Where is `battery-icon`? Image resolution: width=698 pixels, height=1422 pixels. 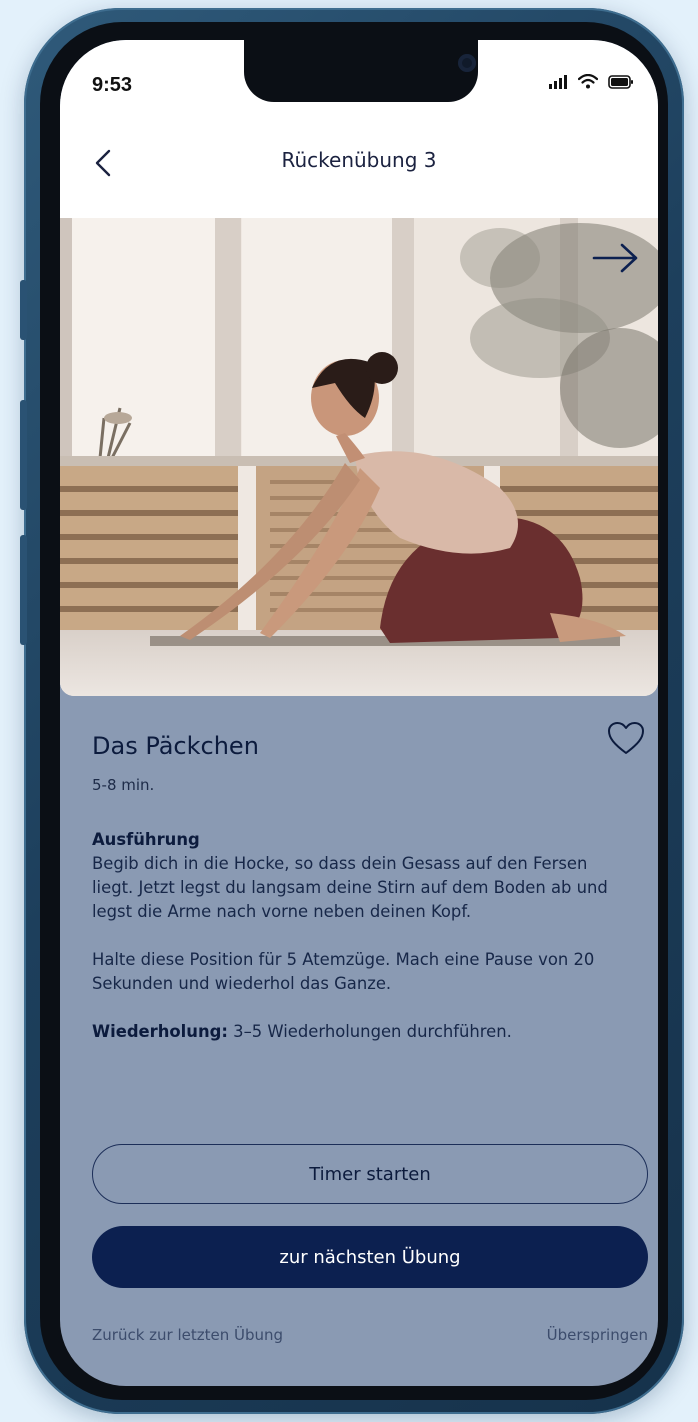 battery-icon is located at coordinates (620, 81).